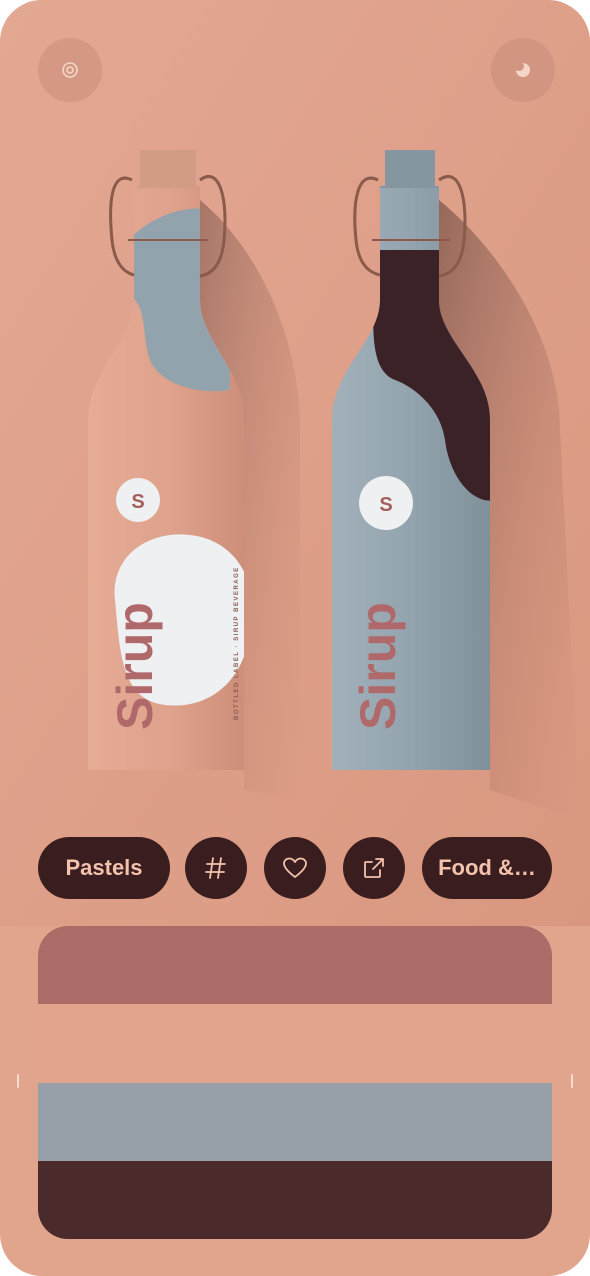  I want to click on right-edge-handle, so click(572, 1081).